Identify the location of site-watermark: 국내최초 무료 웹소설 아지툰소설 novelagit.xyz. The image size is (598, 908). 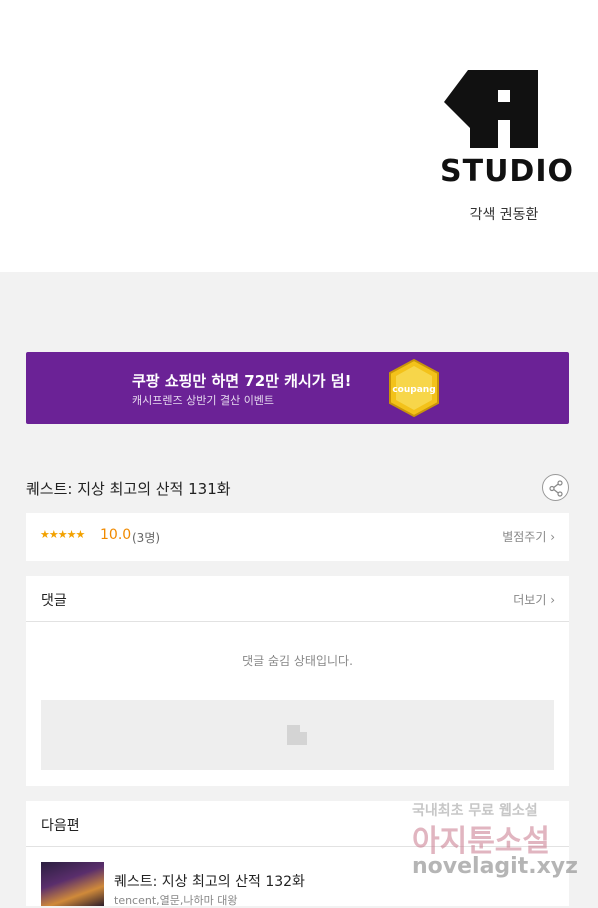
(497, 845).